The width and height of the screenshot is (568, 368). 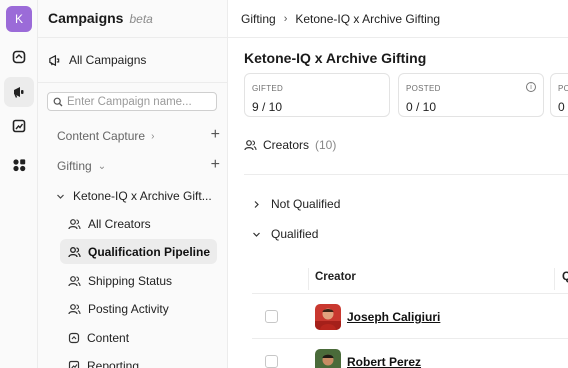 What do you see at coordinates (128, 308) in the screenshot?
I see `sidebar-item-label: Posting Activity` at bounding box center [128, 308].